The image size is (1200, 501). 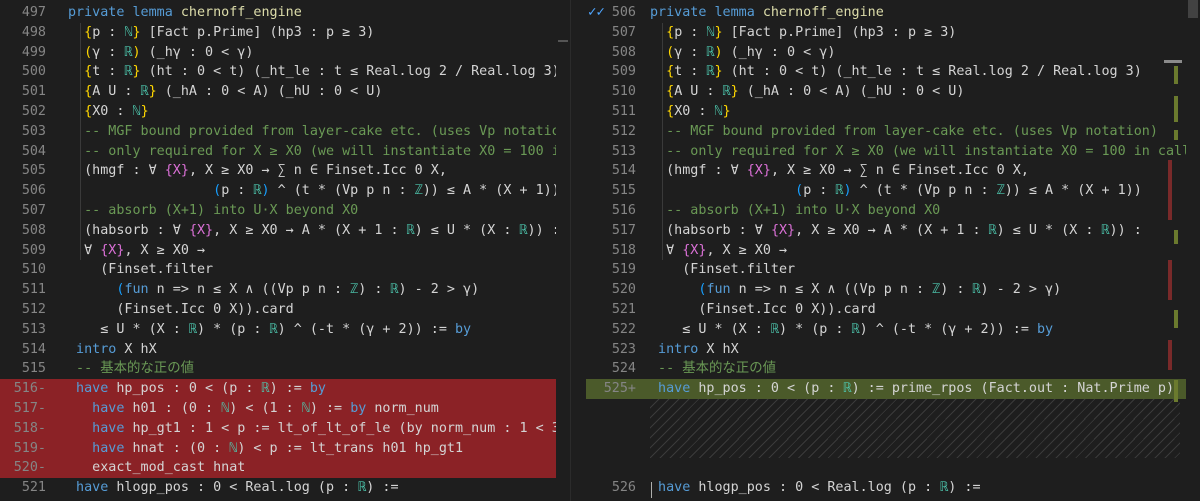 I want to click on code-line: 512 (Finset.Icc 0 X)).card, so click(x=285, y=310).